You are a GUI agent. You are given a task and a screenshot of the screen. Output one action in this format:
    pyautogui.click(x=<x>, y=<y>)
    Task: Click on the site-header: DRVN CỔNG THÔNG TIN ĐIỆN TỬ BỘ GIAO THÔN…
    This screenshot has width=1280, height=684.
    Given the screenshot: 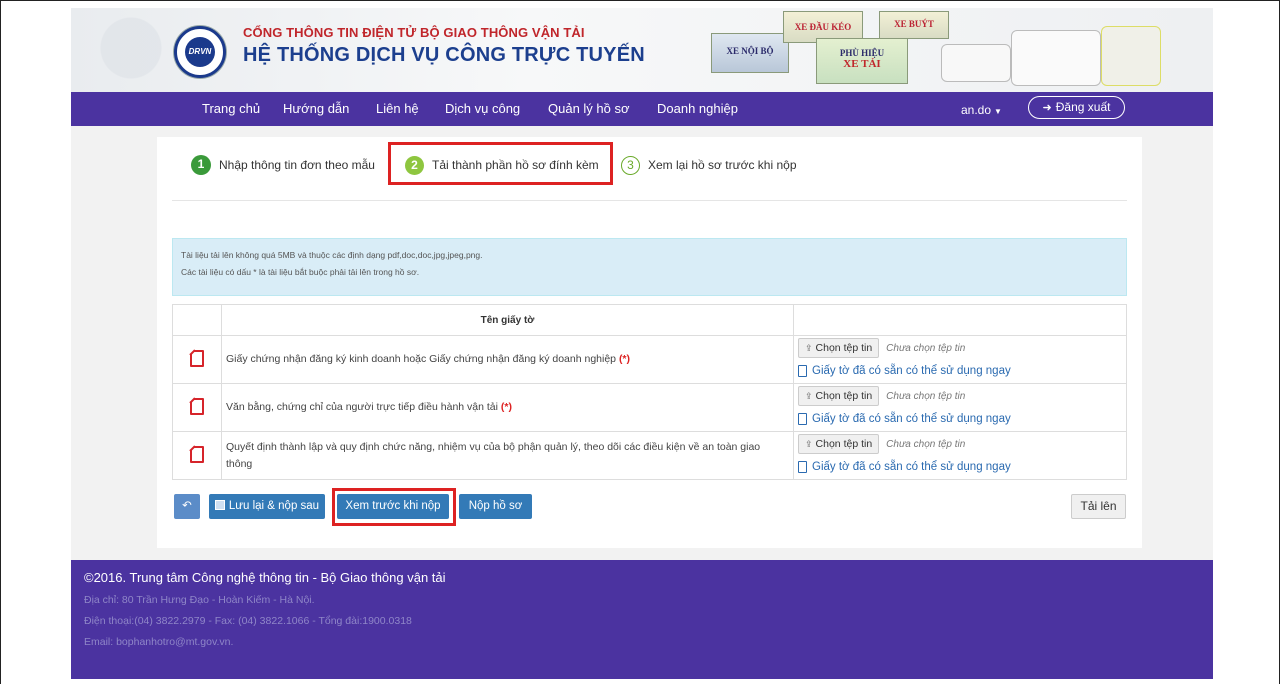 What is the action you would take?
    pyautogui.click(x=642, y=50)
    